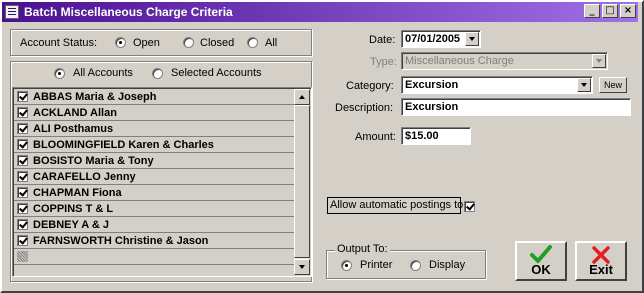 This screenshot has height=293, width=644. Describe the element at coordinates (155, 225) in the screenshot. I see `table-row: DEBNEY A & J` at that location.